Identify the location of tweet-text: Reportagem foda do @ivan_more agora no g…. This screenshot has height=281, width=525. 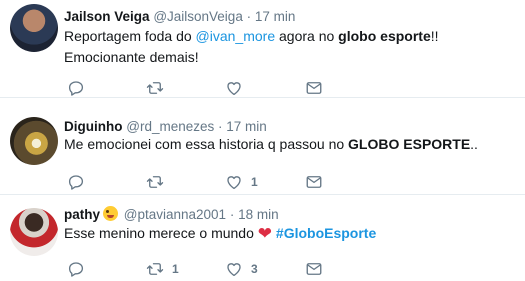
(291, 47).